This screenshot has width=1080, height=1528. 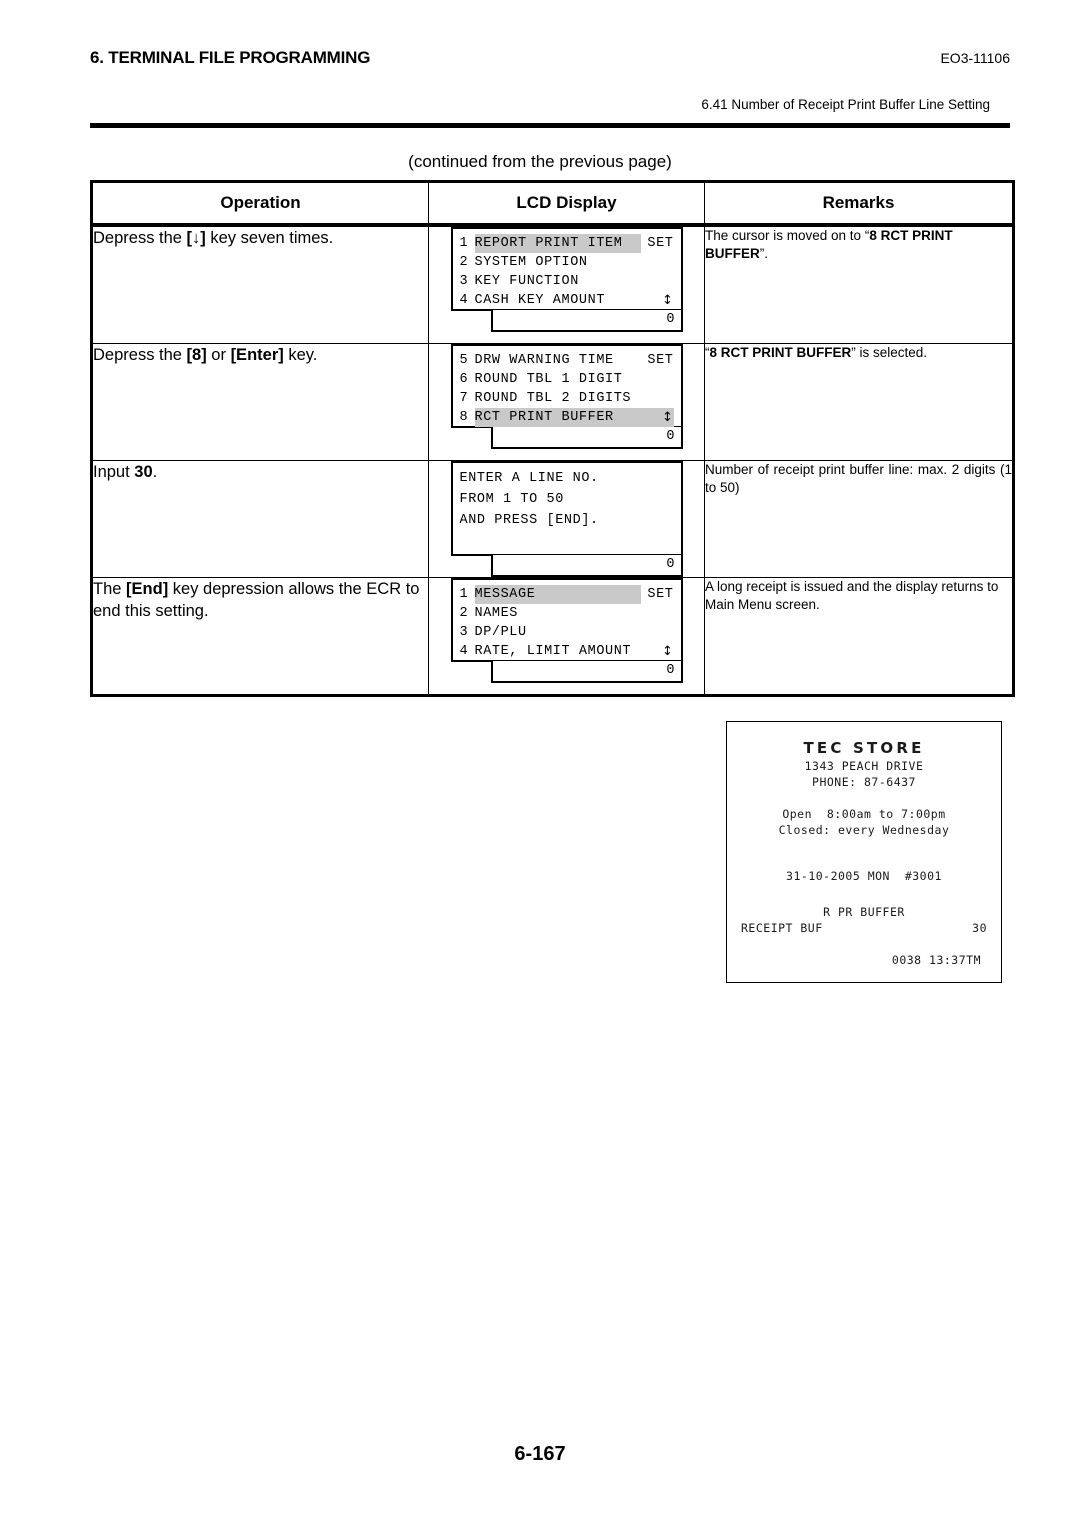 I want to click on lcd-line: 3 DP/PLU, so click(x=567, y=632).